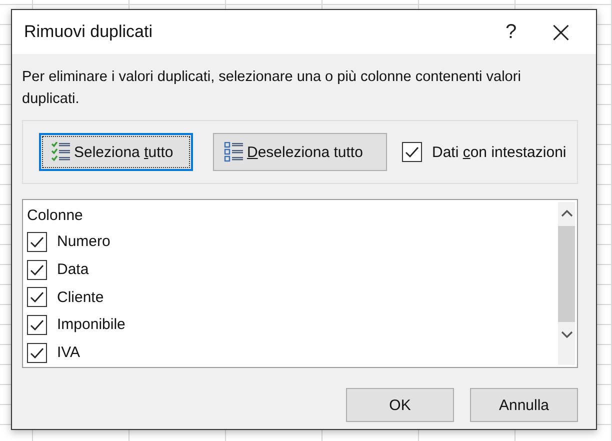  What do you see at coordinates (524, 405) in the screenshot?
I see `dialog-button: Annulla` at bounding box center [524, 405].